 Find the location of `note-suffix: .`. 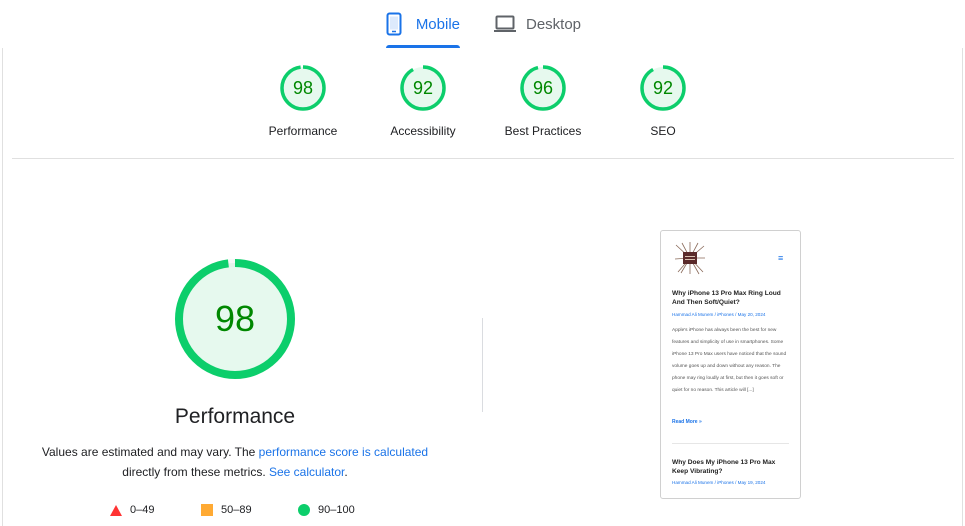

note-suffix: . is located at coordinates (346, 472).